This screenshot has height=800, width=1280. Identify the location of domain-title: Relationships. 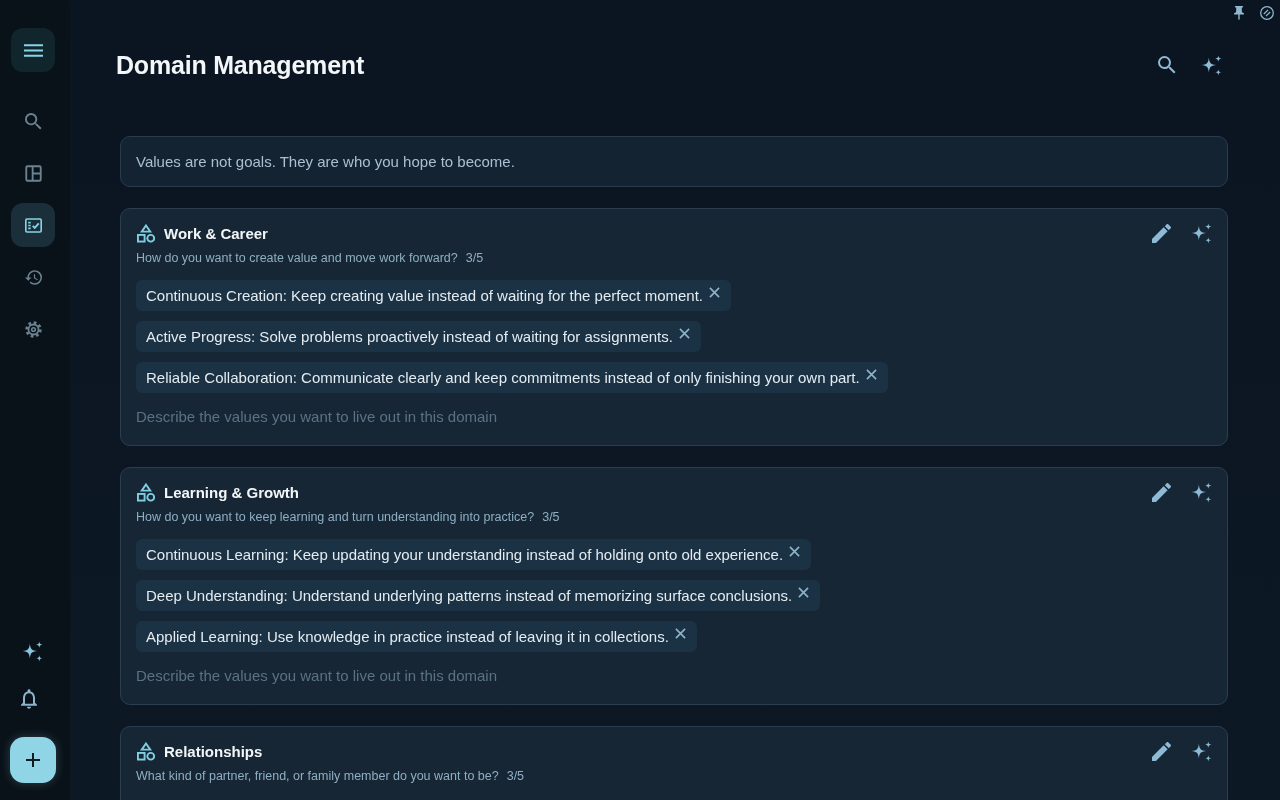
(213, 751).